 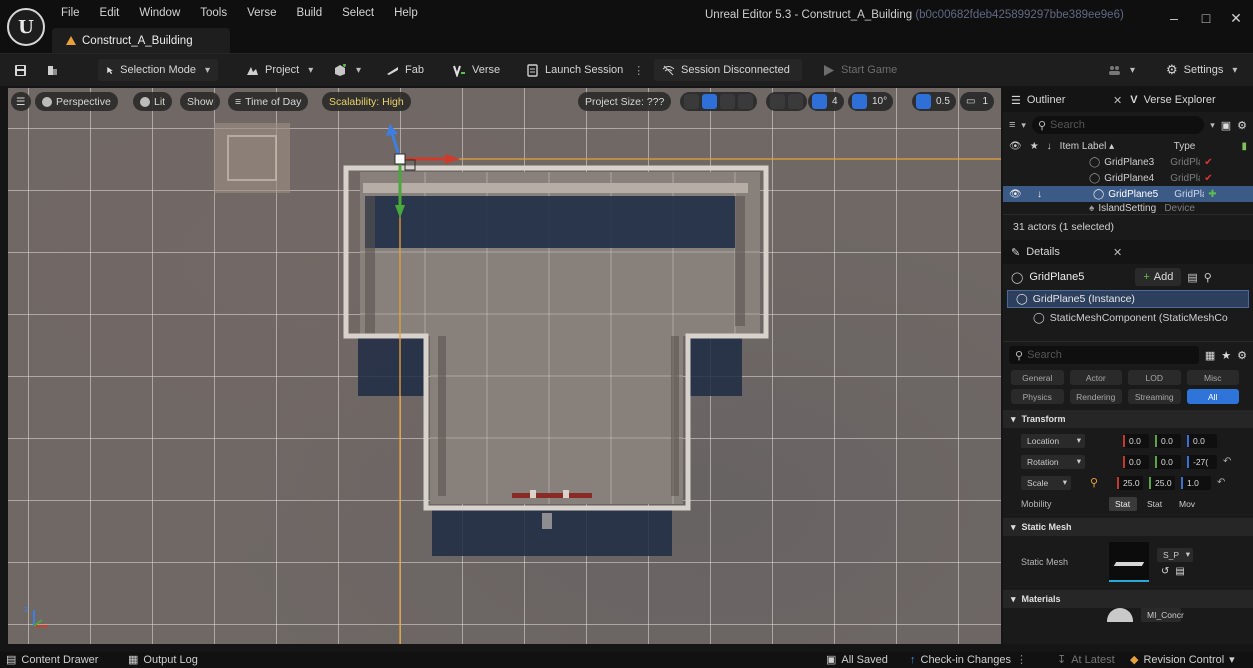 What do you see at coordinates (709, 101) in the screenshot?
I see `translate-tool-icon` at bounding box center [709, 101].